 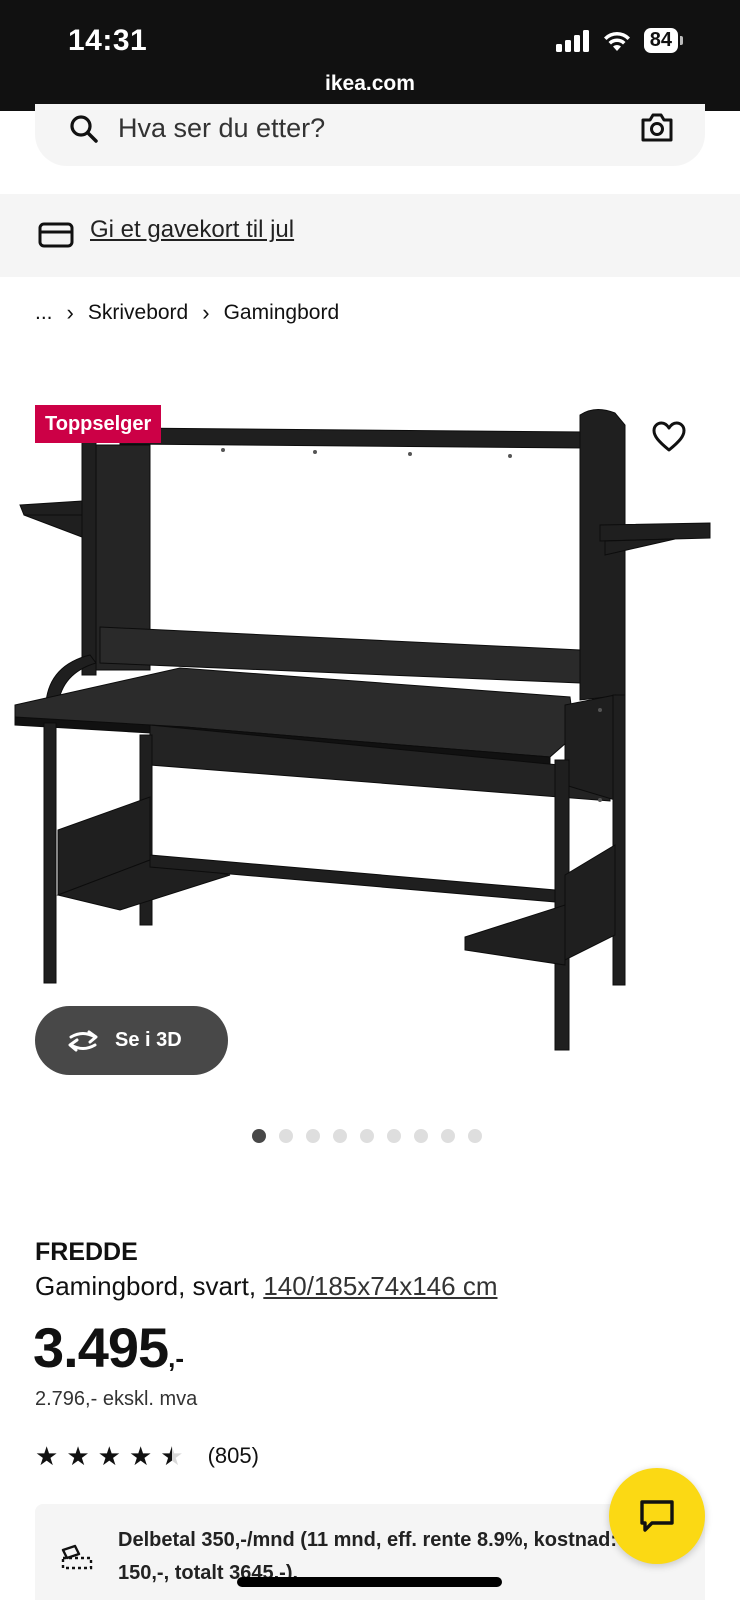 I want to click on breadcrumb: ... › Skrivebord › Gamingbord, so click(x=187, y=313).